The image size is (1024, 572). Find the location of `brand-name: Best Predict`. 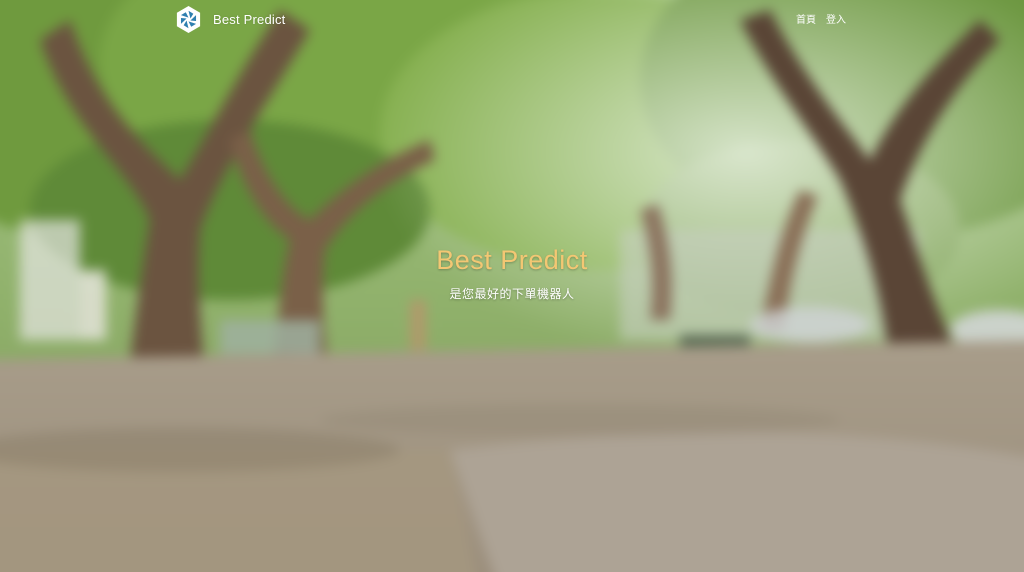

brand-name: Best Predict is located at coordinates (249, 19).